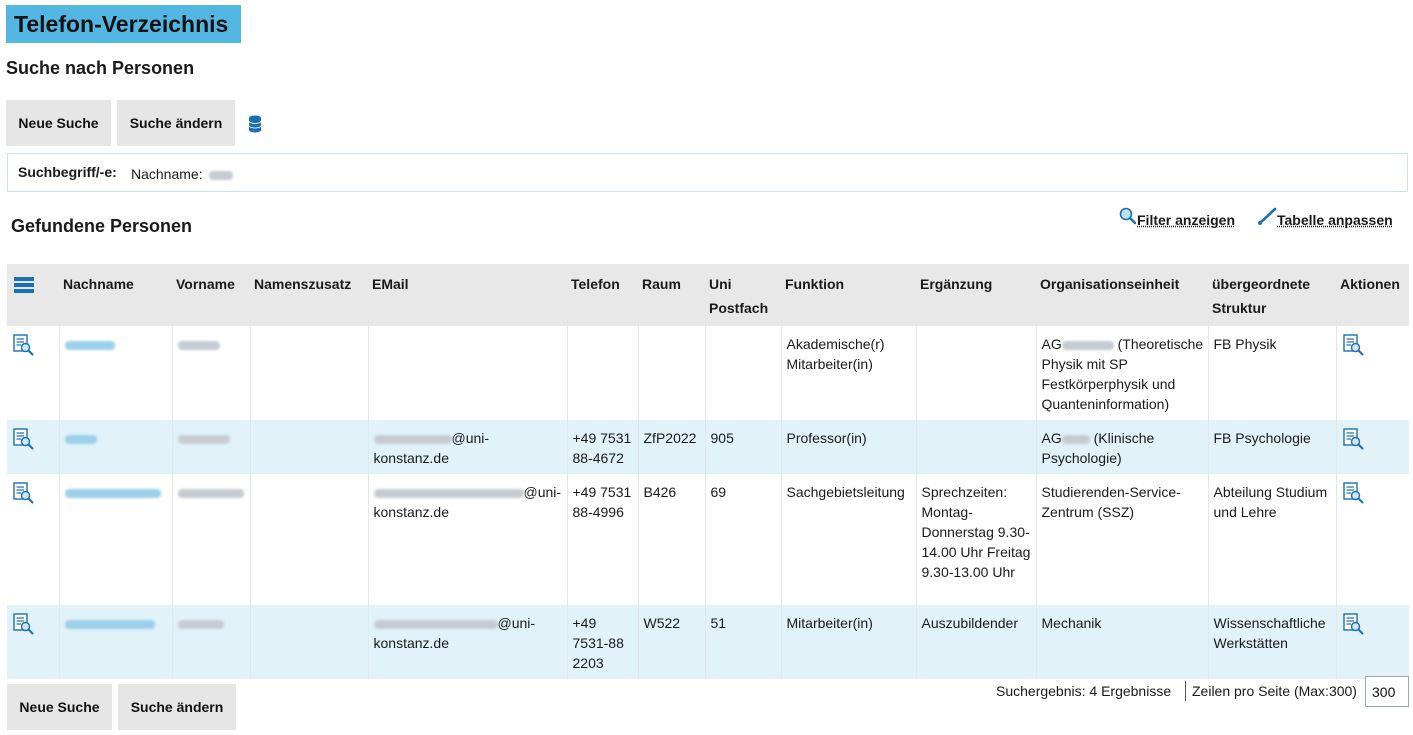 This screenshot has width=1413, height=735. I want to click on cell-telefon: +49 7531 88-4996, so click(603, 539).